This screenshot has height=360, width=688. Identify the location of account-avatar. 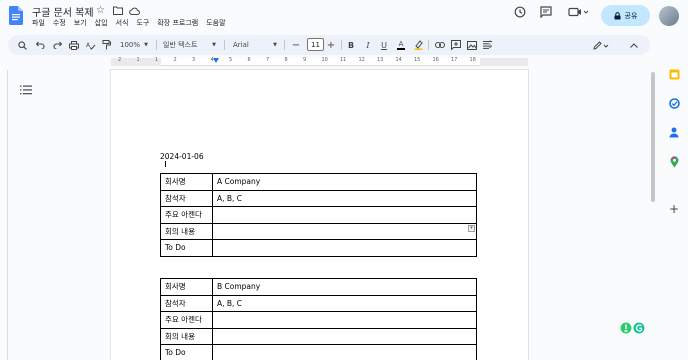
(669, 16).